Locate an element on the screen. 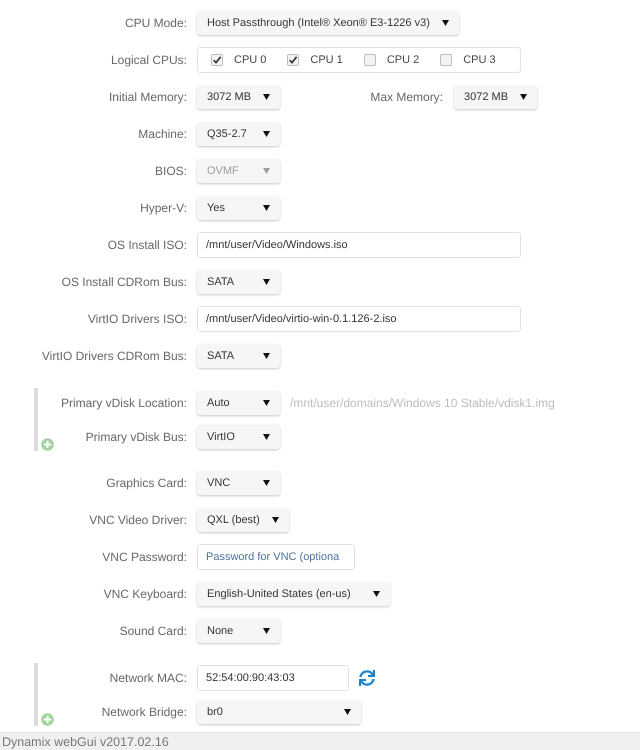 The height and width of the screenshot is (750, 640). field-label: Primary vDisk Location: is located at coordinates (123, 403).